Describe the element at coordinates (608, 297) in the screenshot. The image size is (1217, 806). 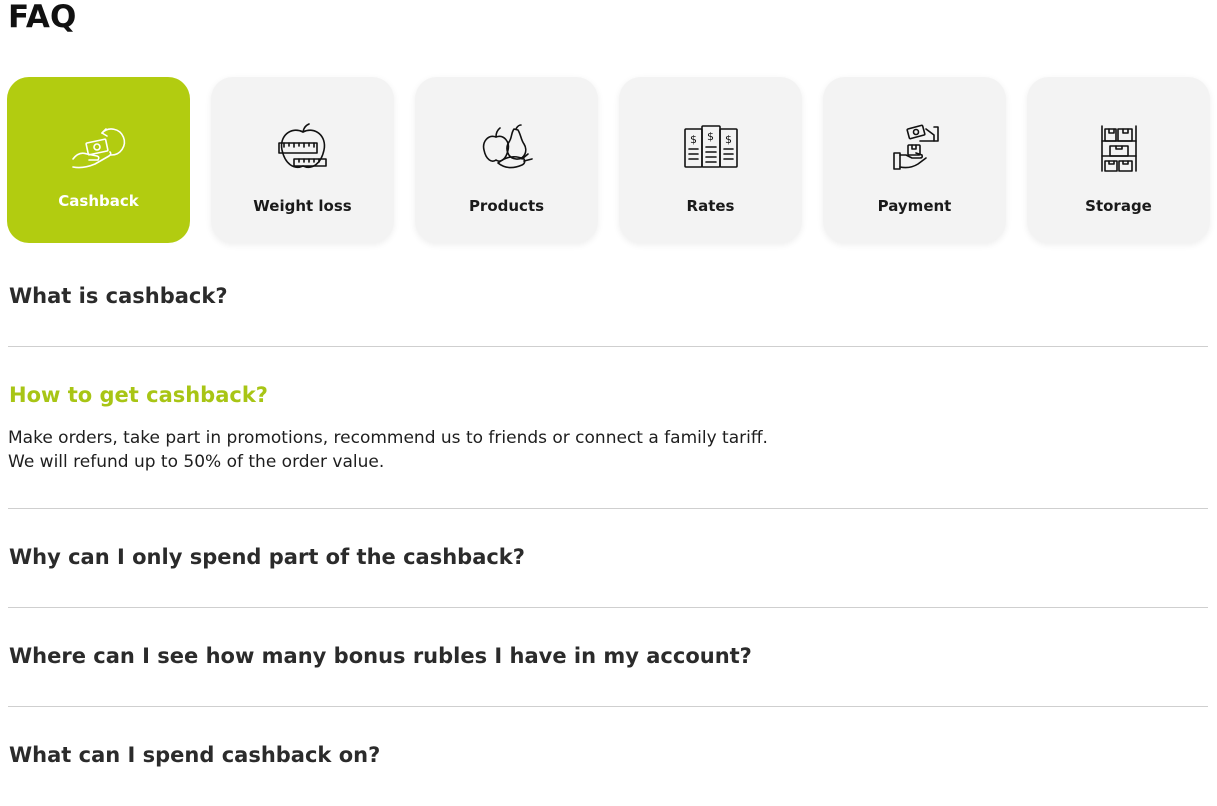
I see `faq-item: What is cashback?` at that location.